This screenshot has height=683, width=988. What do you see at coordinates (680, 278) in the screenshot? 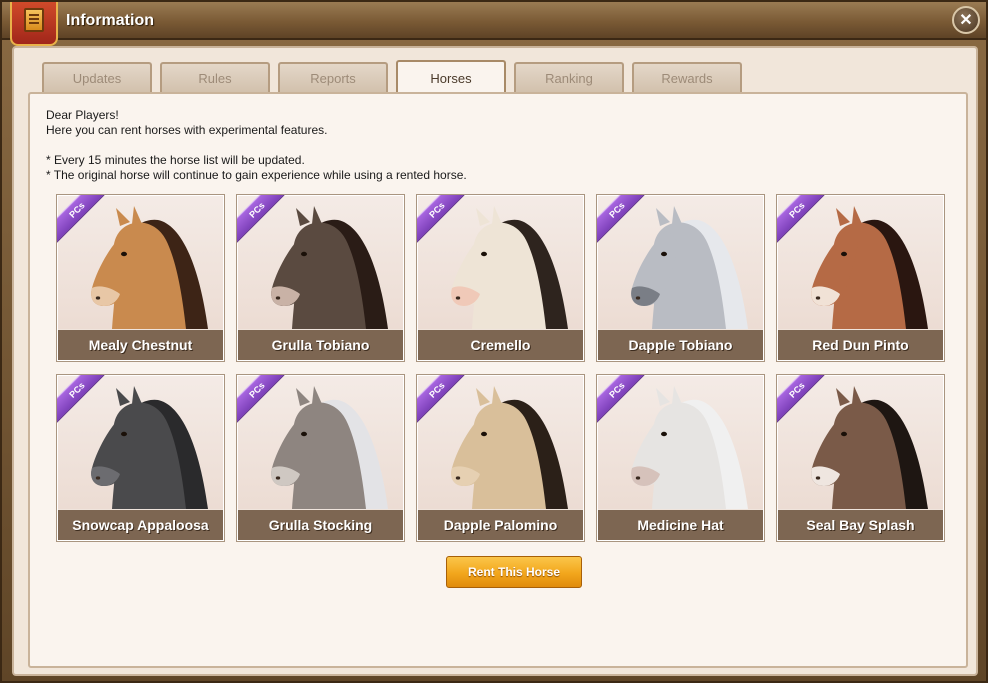
I see `horse-card: PCs Dapple Tobiano` at bounding box center [680, 278].